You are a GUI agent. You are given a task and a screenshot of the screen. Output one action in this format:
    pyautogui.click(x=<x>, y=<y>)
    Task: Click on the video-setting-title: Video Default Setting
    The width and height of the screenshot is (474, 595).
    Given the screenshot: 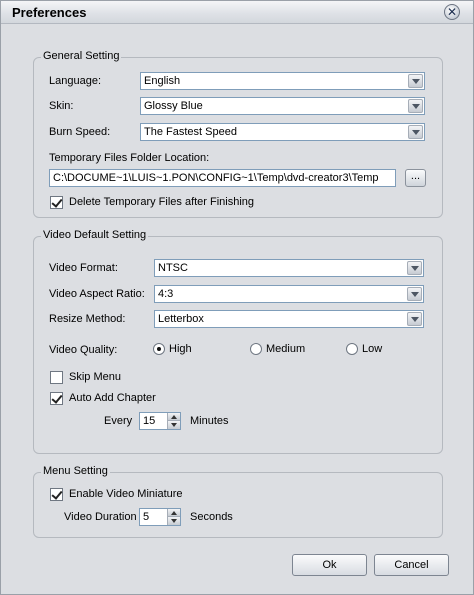 What is the action you would take?
    pyautogui.click(x=95, y=235)
    